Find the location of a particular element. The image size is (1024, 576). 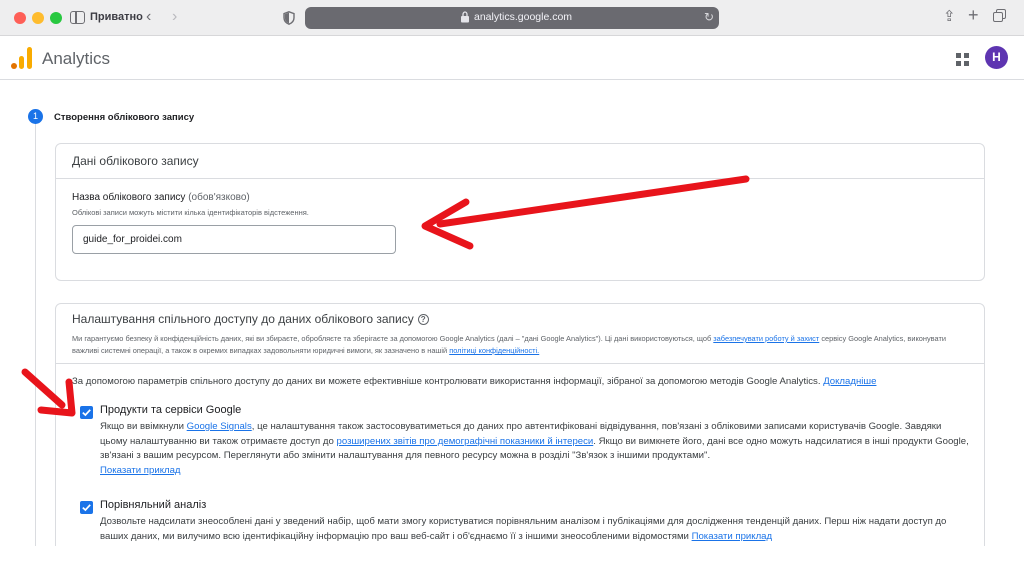

learn-more-link: Докладніше is located at coordinates (849, 381).